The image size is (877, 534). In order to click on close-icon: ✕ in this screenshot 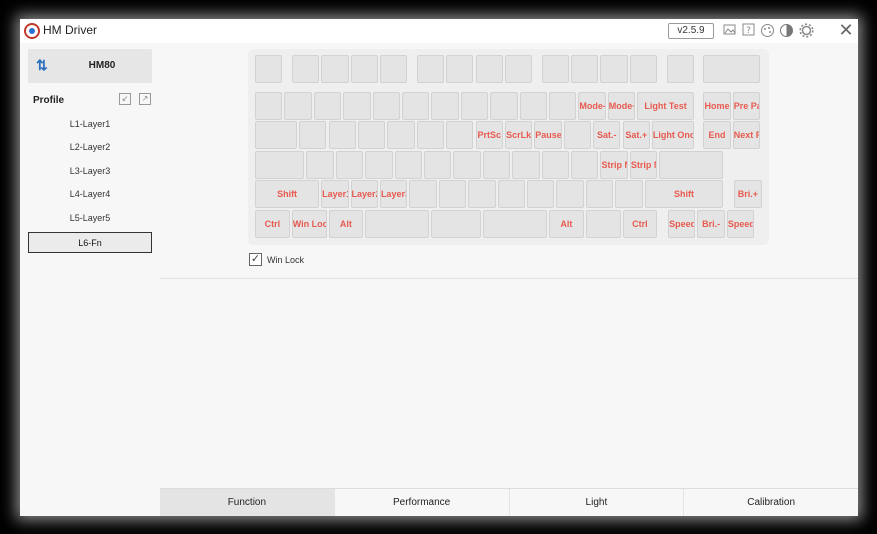, I will do `click(846, 30)`.